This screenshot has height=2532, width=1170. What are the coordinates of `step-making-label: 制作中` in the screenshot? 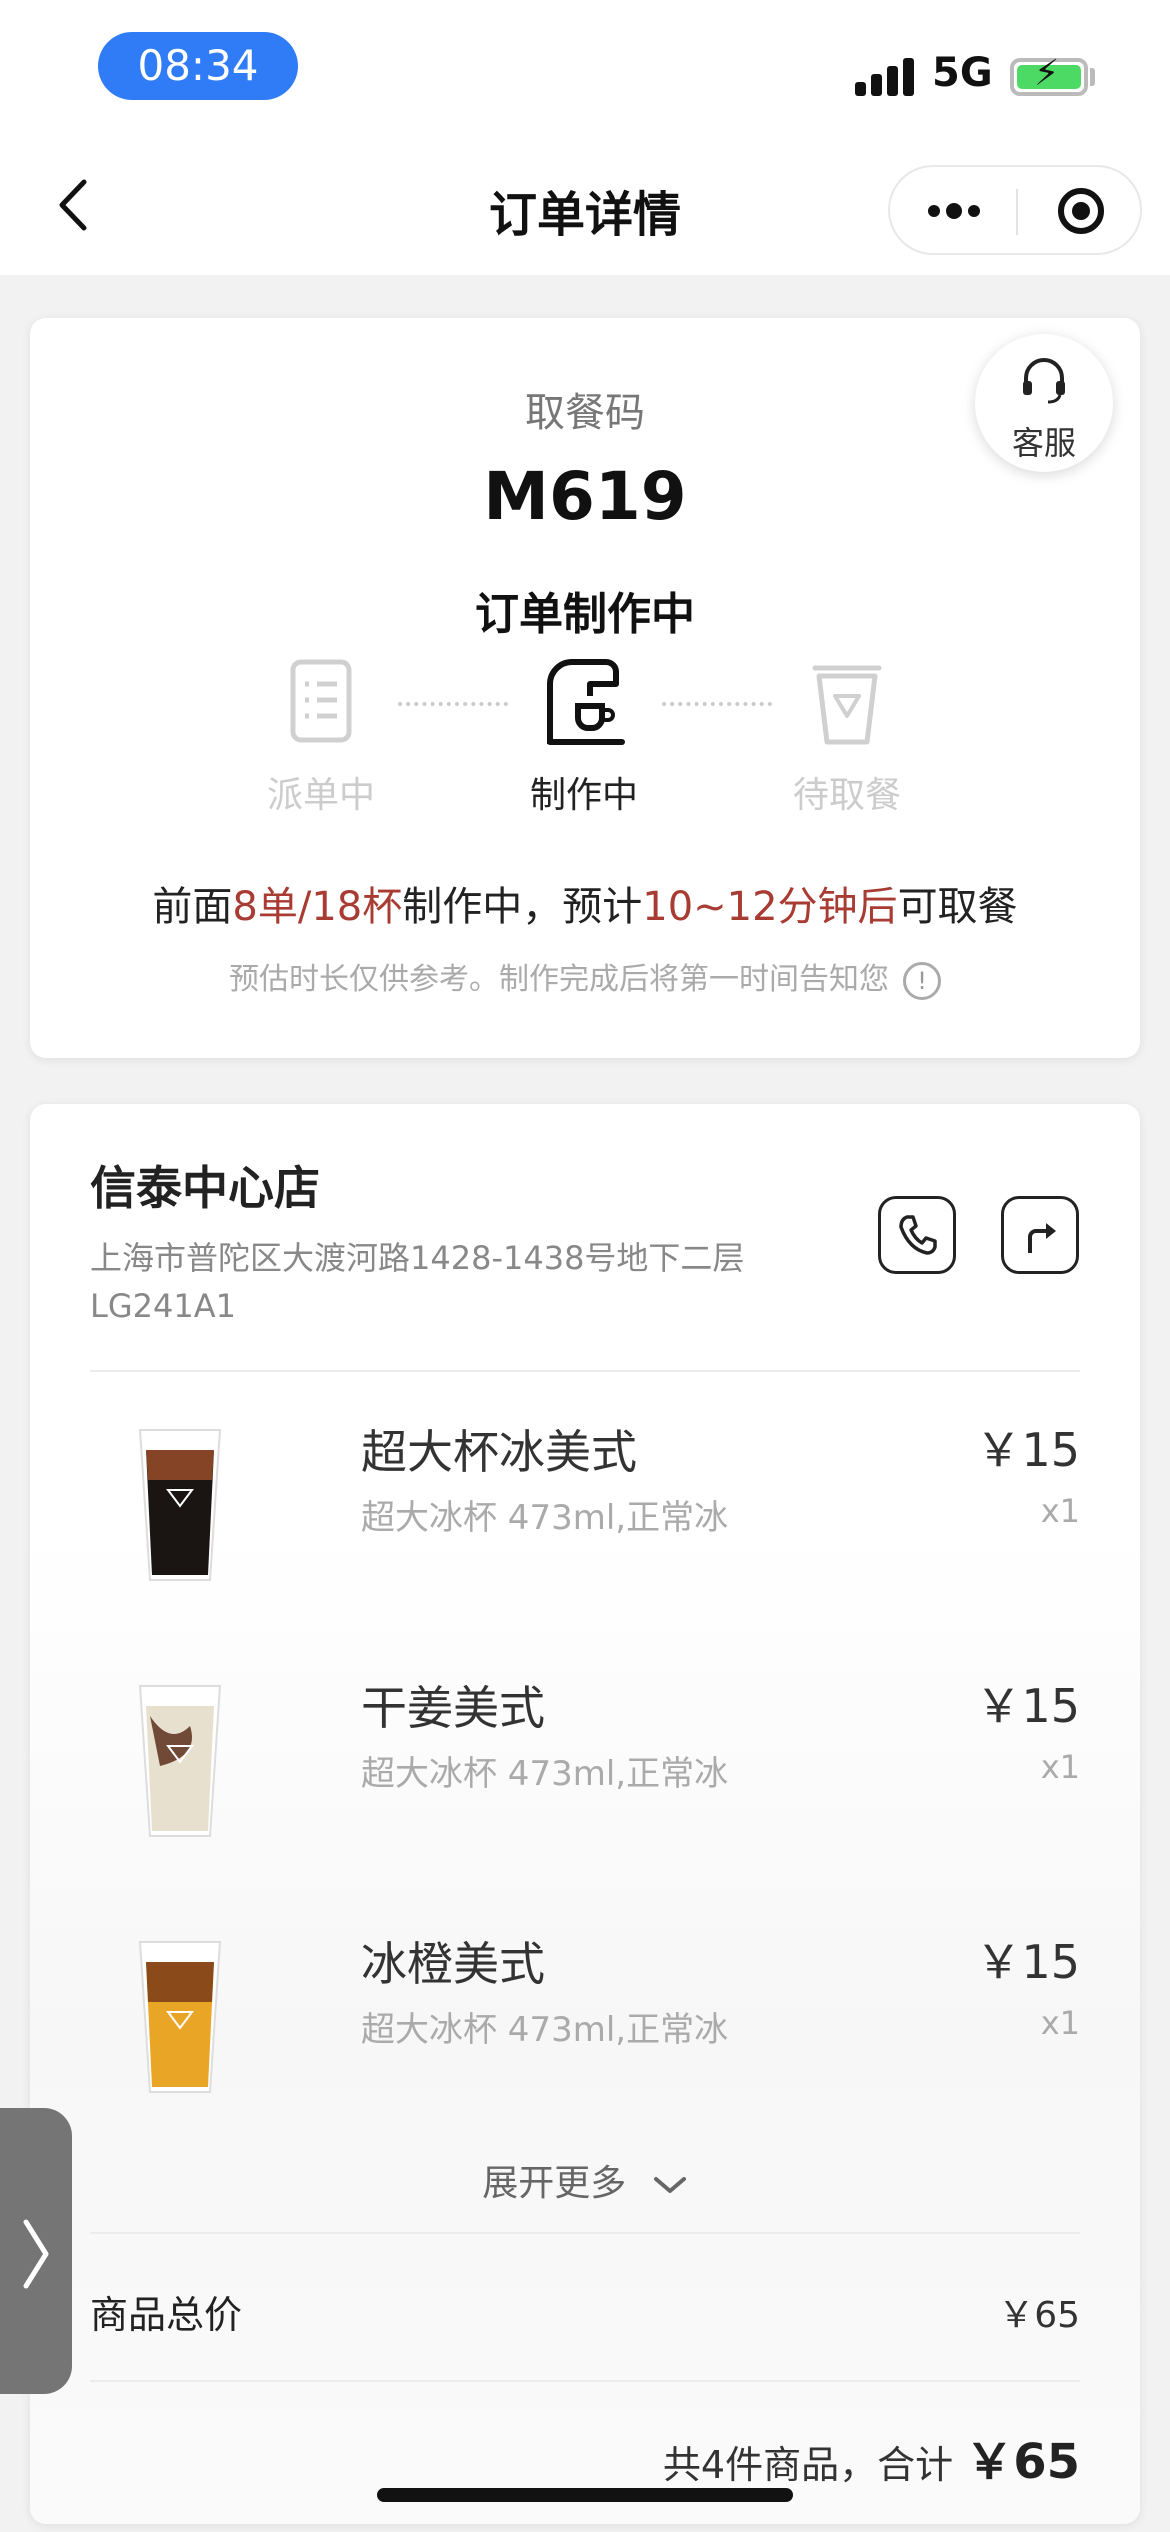 It's located at (583, 795).